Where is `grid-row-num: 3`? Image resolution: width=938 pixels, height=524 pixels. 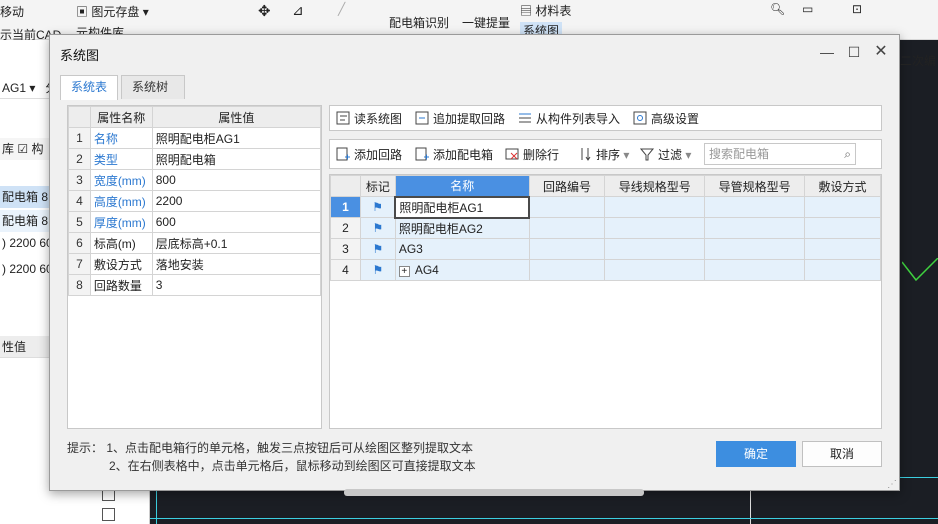 grid-row-num: 3 is located at coordinates (345, 249).